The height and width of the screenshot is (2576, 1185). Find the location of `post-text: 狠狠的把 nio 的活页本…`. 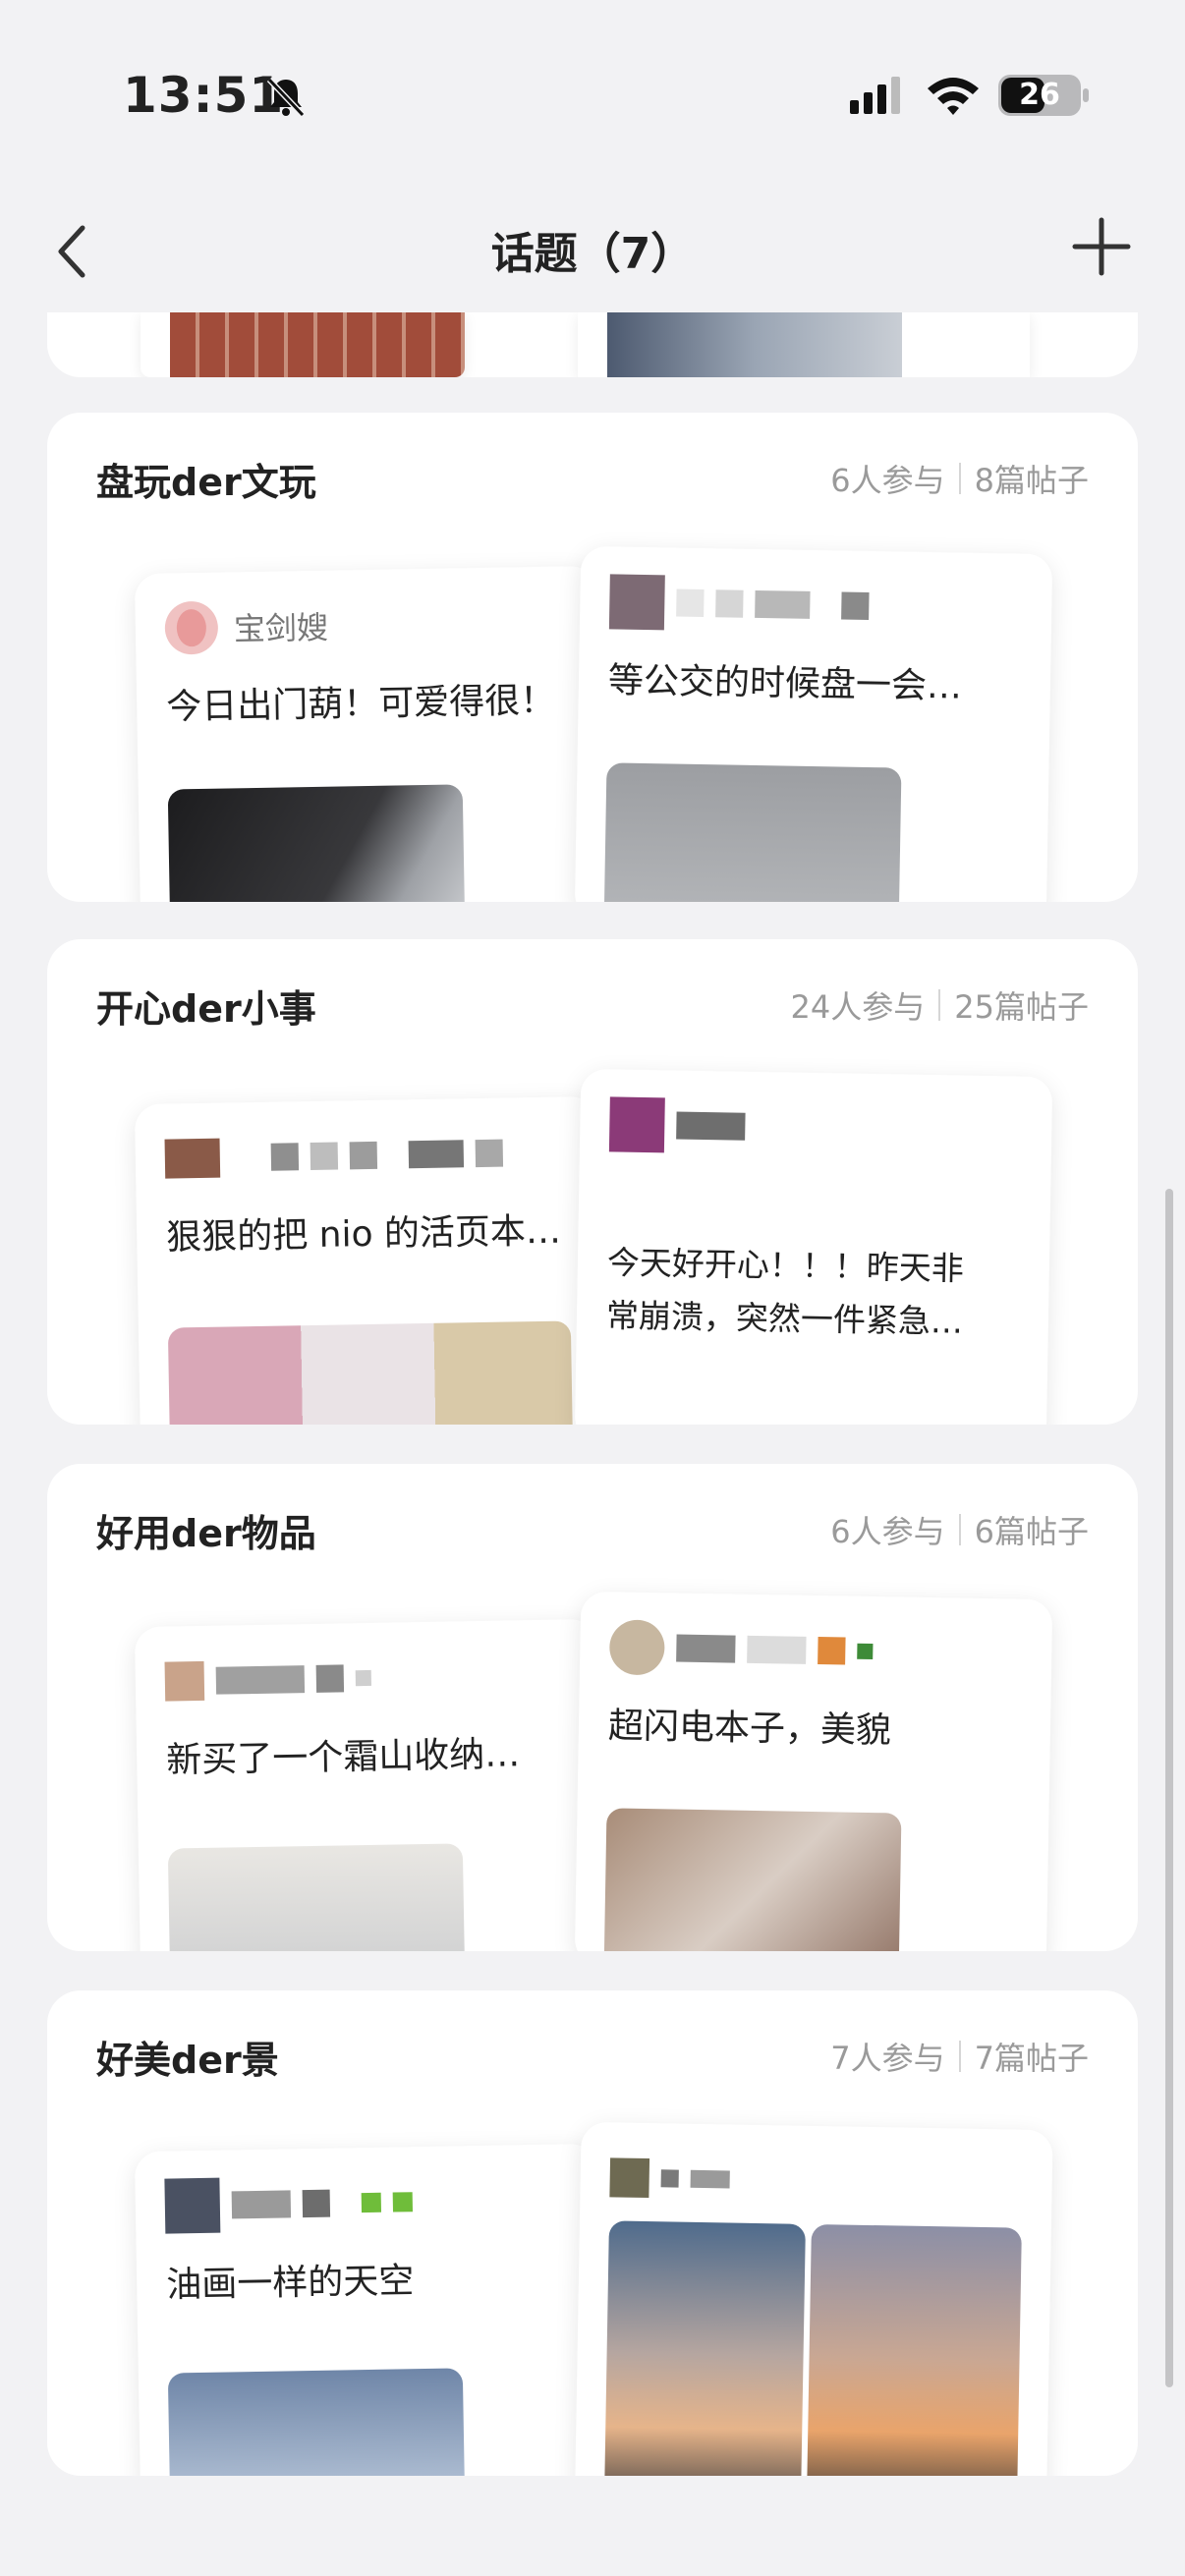

post-text: 狠狠的把 nio 的活页本… is located at coordinates (364, 1234).